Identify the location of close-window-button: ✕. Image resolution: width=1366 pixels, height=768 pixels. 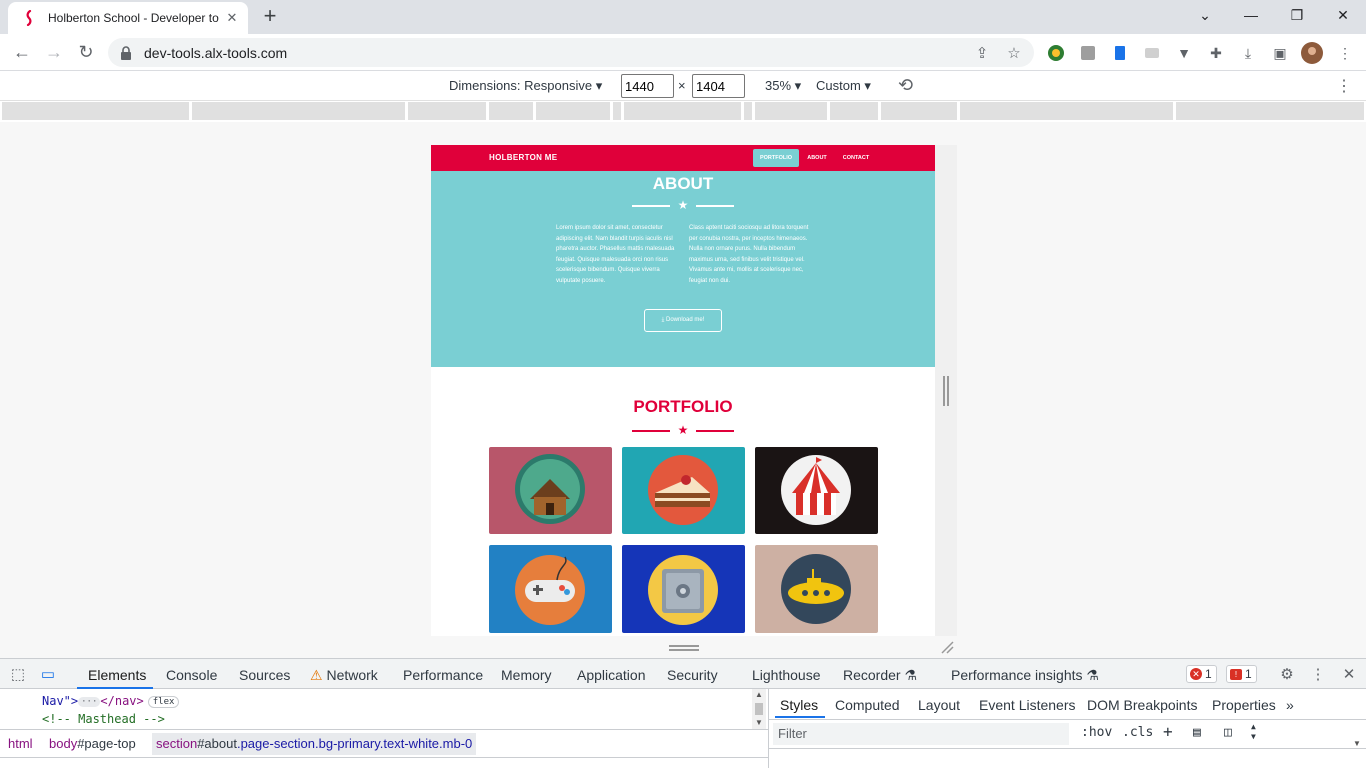
(1343, 15).